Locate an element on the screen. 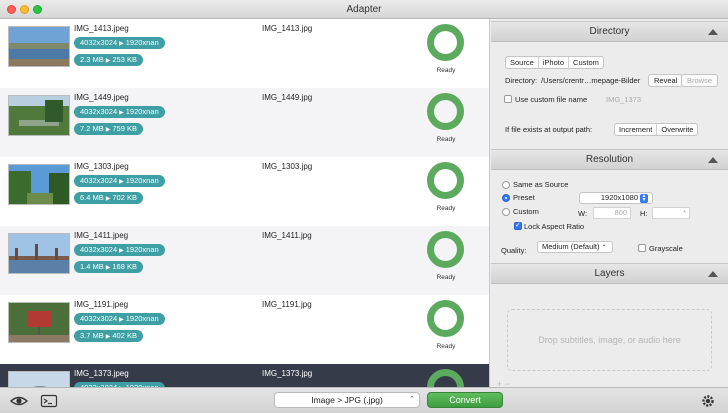 This screenshot has height=413, width=728. window-title: Adapter is located at coordinates (364, 9).